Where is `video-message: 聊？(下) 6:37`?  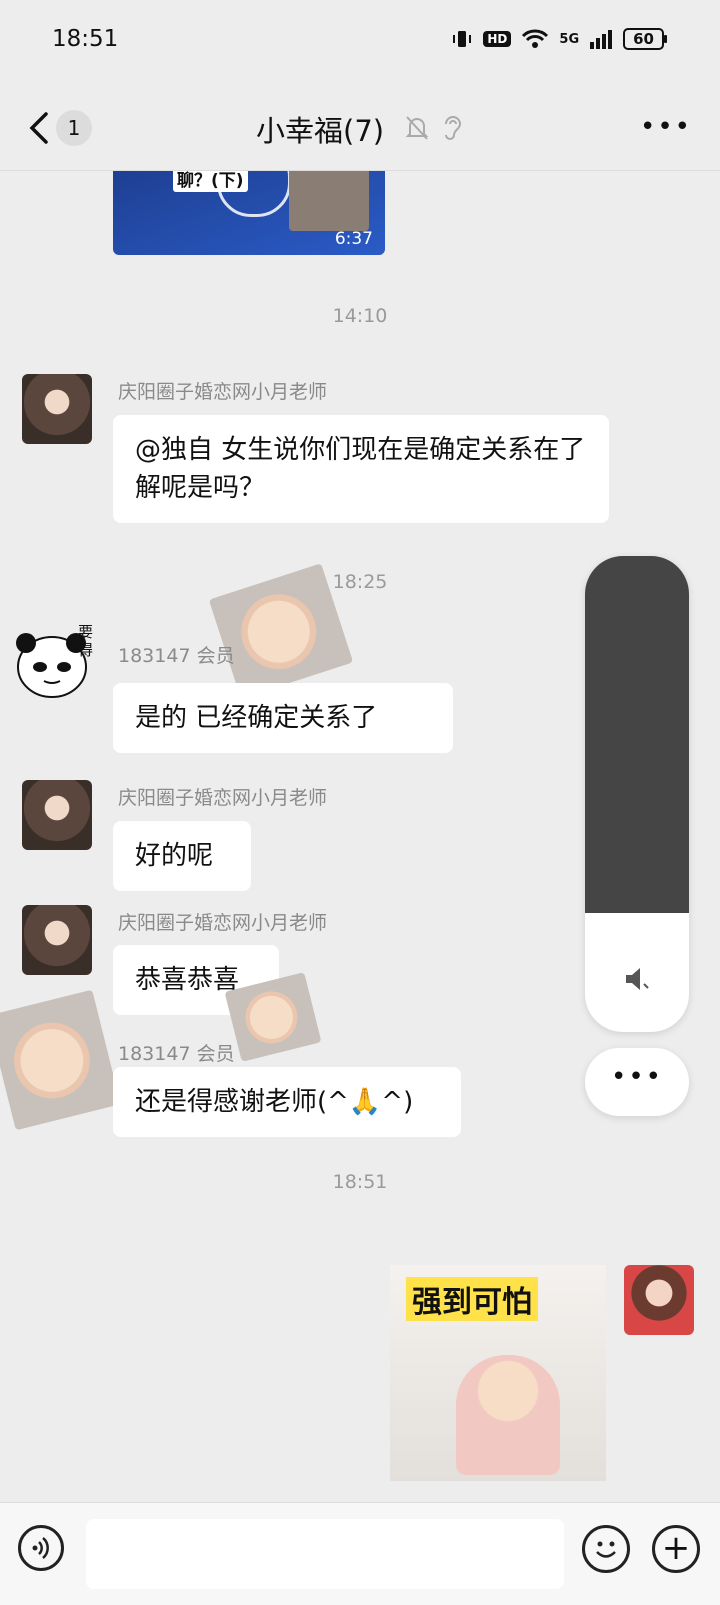
video-message: 聊？(下) 6:37 is located at coordinates (249, 213).